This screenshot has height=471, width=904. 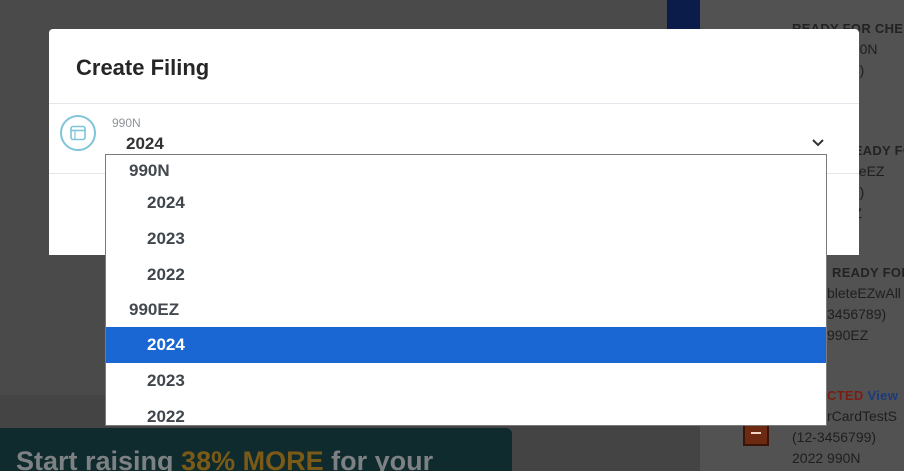 What do you see at coordinates (466, 203) in the screenshot?
I see `option-990n-2024: 2024` at bounding box center [466, 203].